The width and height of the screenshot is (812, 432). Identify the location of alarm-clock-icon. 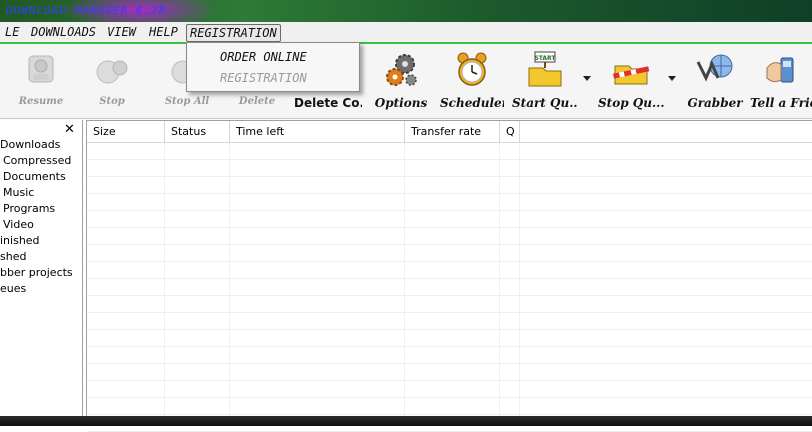
(472, 69).